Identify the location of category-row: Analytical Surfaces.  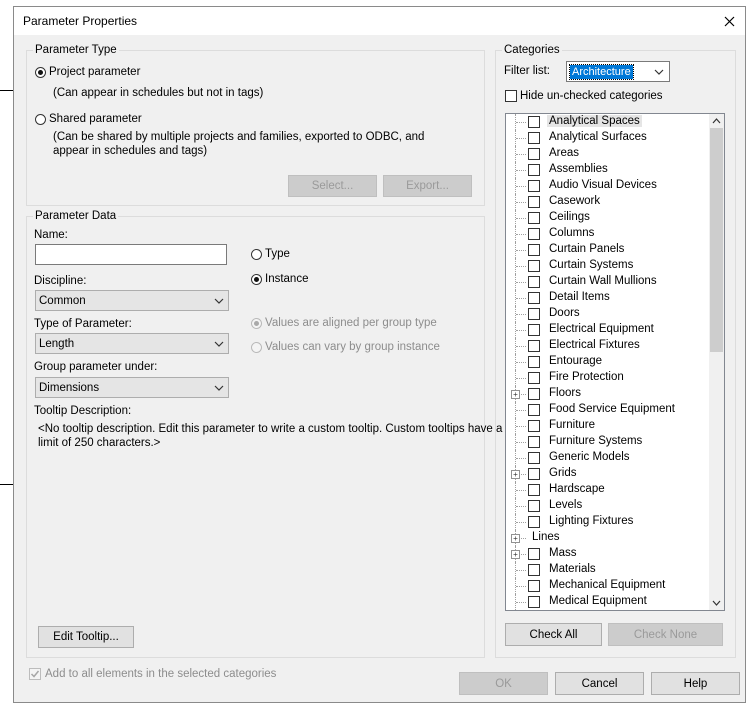
(608, 138).